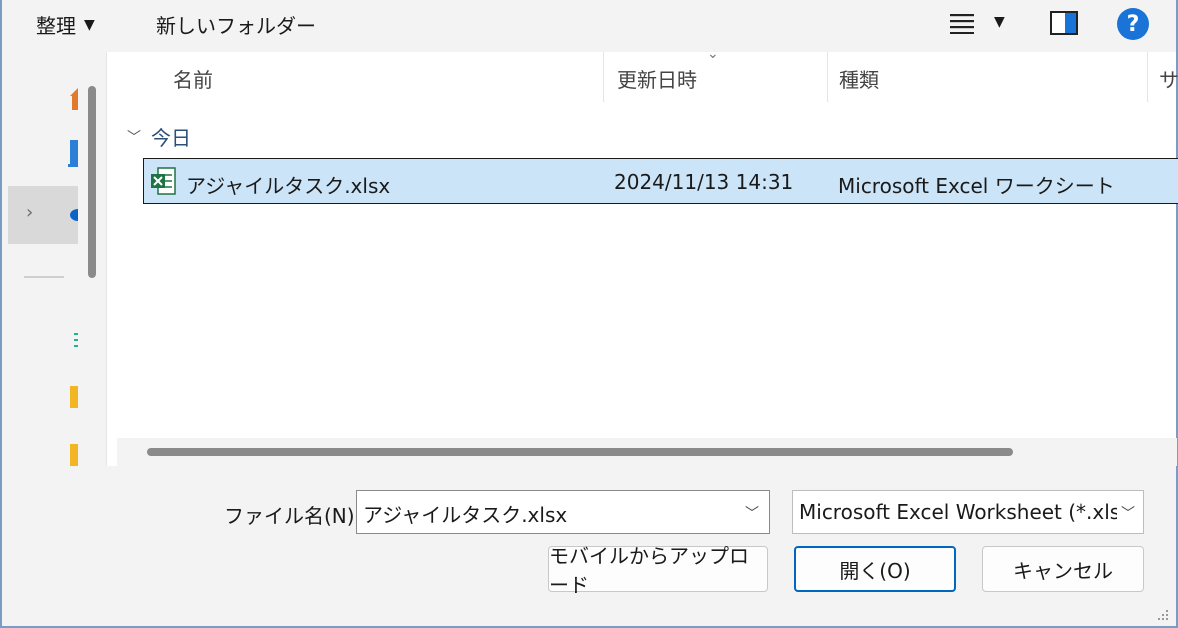  I want to click on organize-label: 整理, so click(56, 26).